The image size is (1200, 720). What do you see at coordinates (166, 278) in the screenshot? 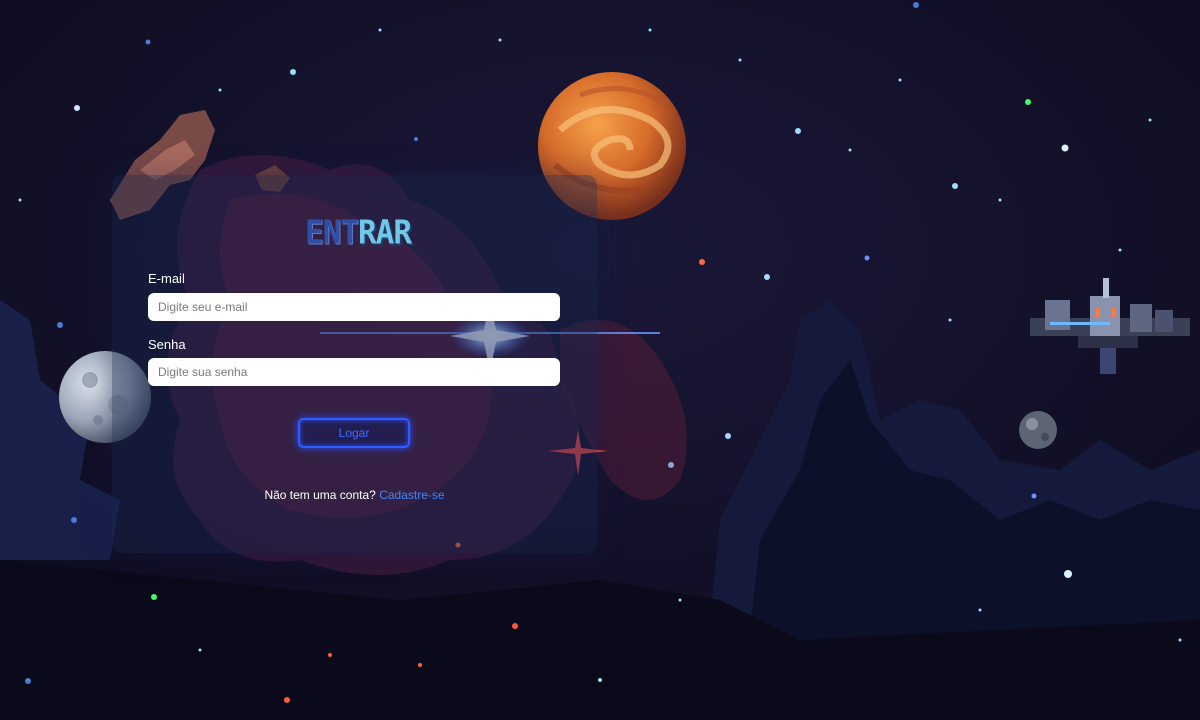
I see `email-label: E-mail` at bounding box center [166, 278].